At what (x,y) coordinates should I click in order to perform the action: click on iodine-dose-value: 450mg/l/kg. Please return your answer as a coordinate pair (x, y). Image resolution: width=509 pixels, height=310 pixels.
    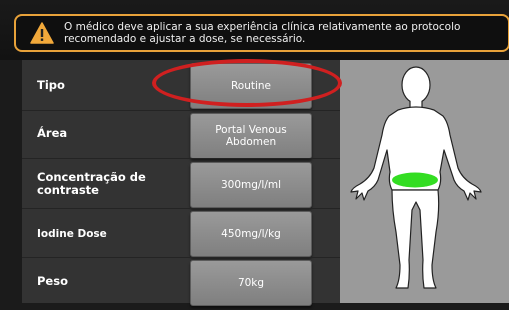
    Looking at the image, I should click on (251, 234).